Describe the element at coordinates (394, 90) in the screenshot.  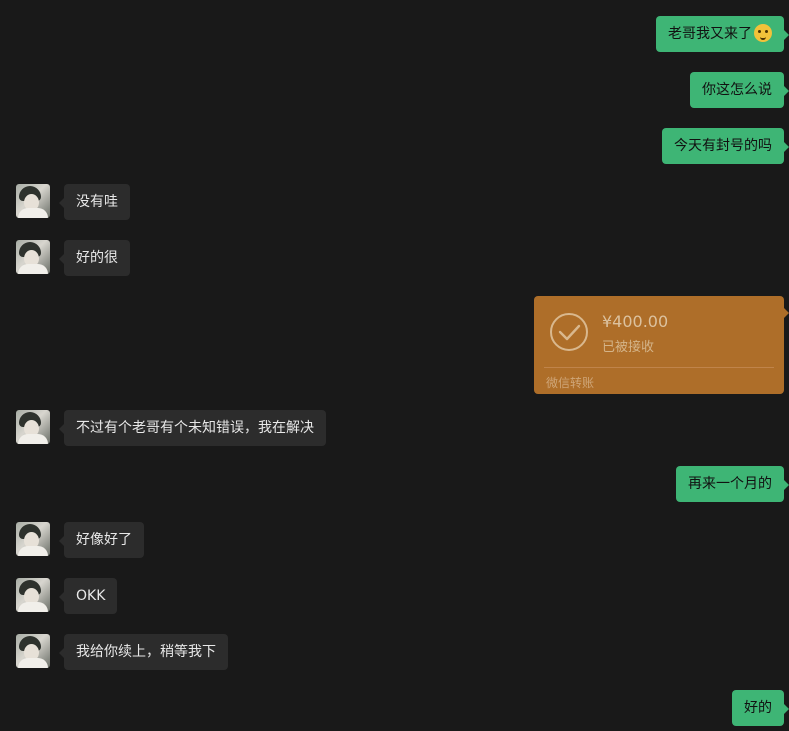
I see `message-row-outgoing: 你这怎么说` at that location.